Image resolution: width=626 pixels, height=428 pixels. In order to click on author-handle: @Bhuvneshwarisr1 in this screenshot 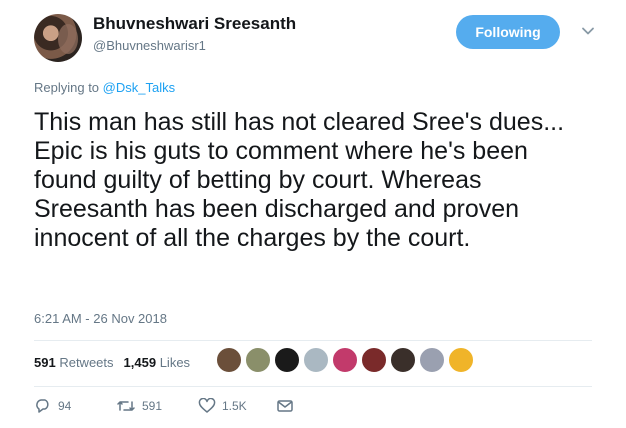, I will do `click(149, 45)`.